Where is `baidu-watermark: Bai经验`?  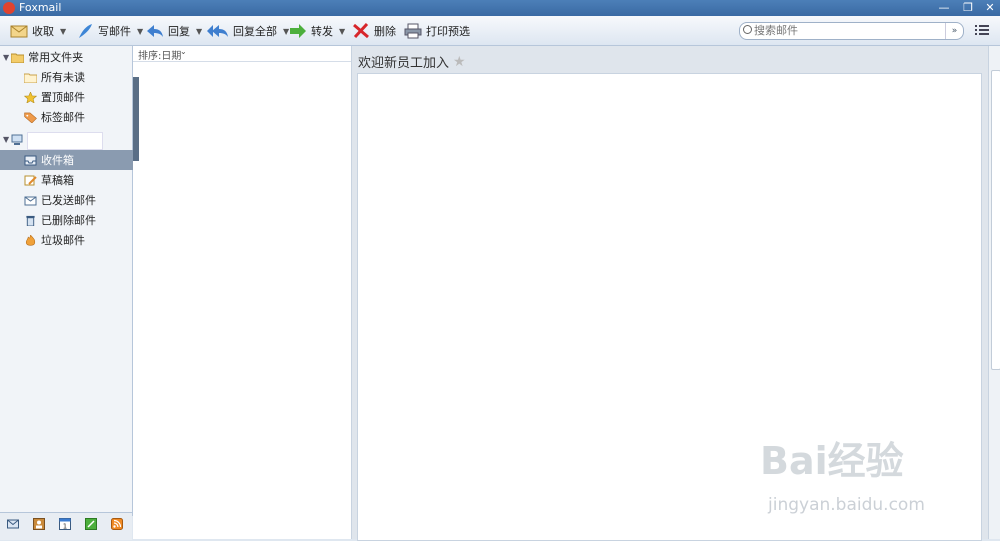
baidu-watermark: Bai经验 is located at coordinates (832, 461).